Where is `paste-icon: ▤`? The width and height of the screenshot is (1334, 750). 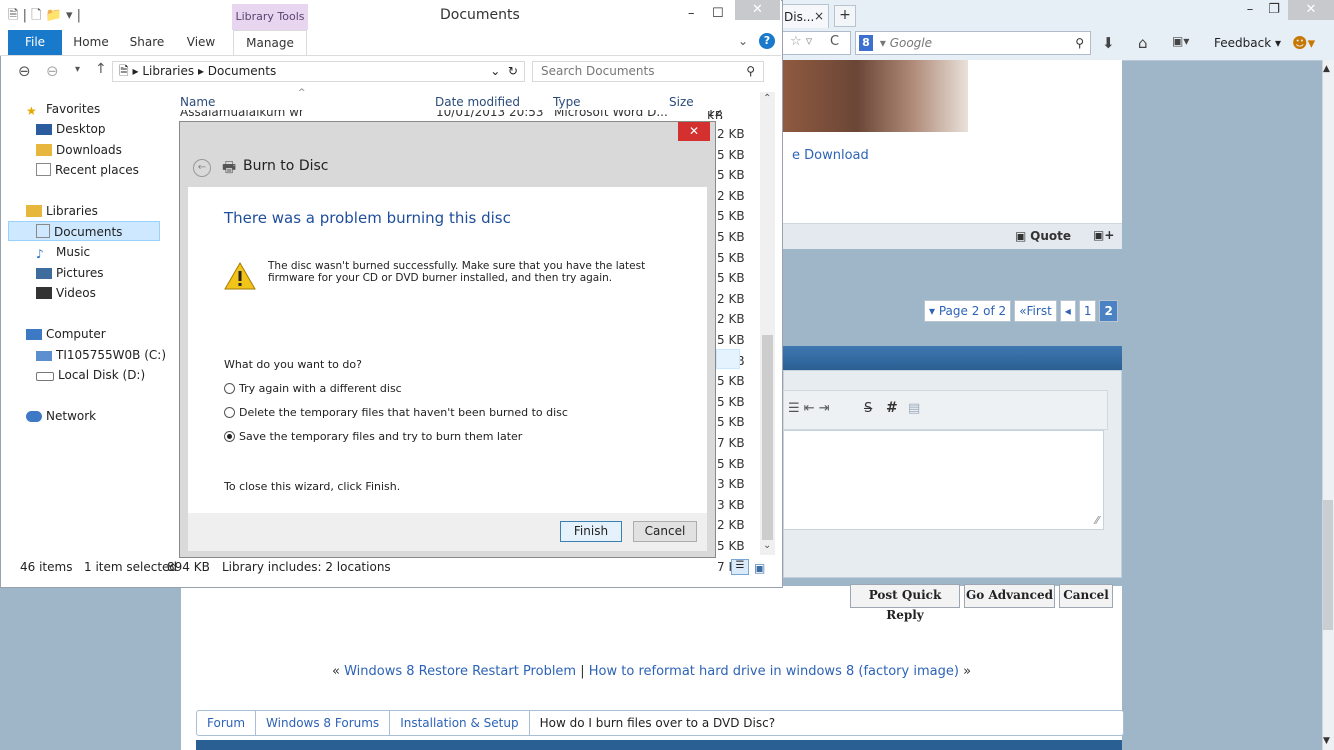 paste-icon: ▤ is located at coordinates (914, 408).